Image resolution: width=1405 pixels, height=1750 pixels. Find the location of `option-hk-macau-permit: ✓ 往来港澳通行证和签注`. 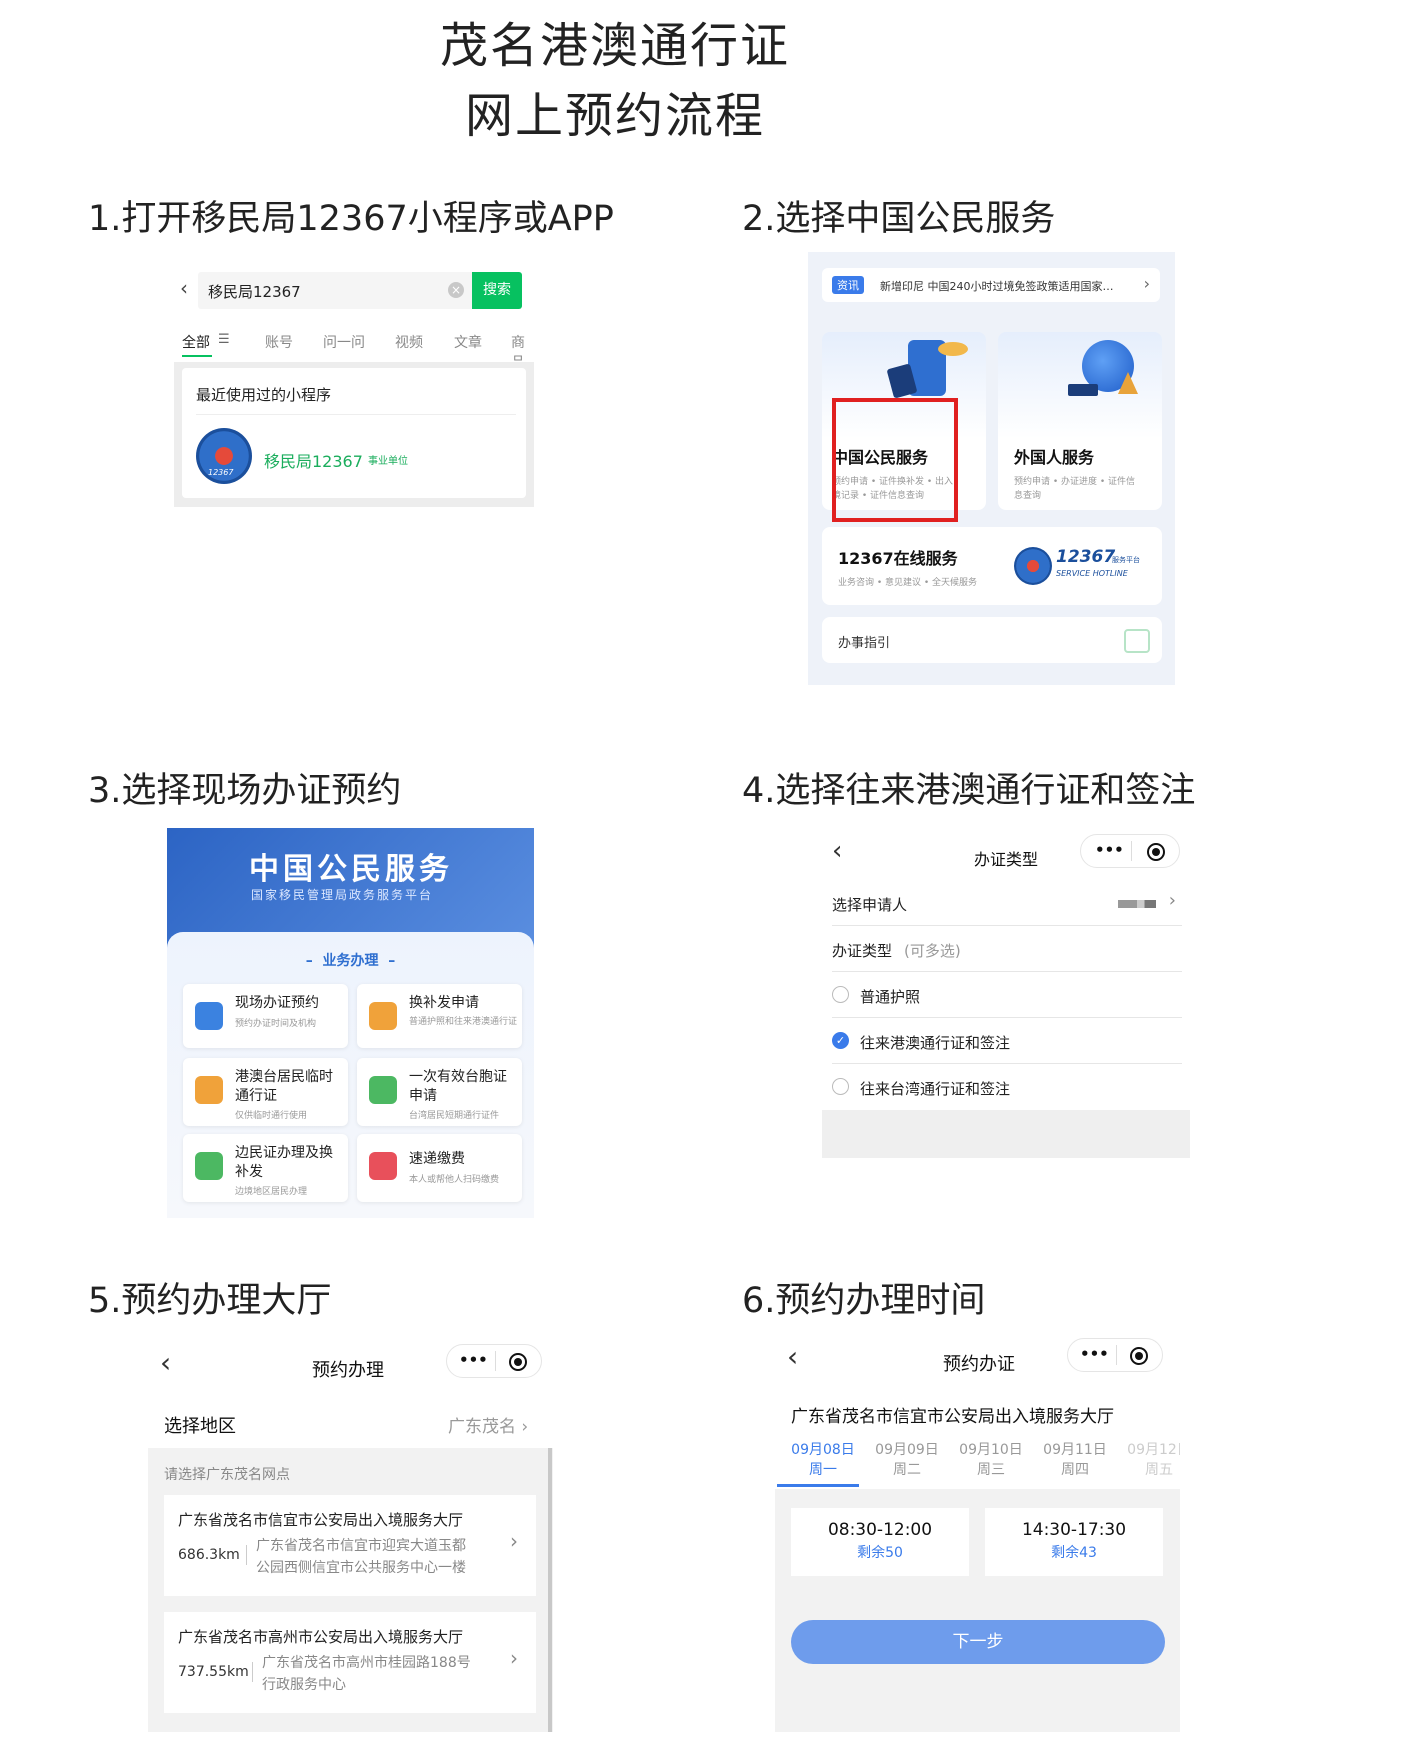

option-hk-macau-permit: ✓ 往来港澳通行证和签注 is located at coordinates (1007, 1041).